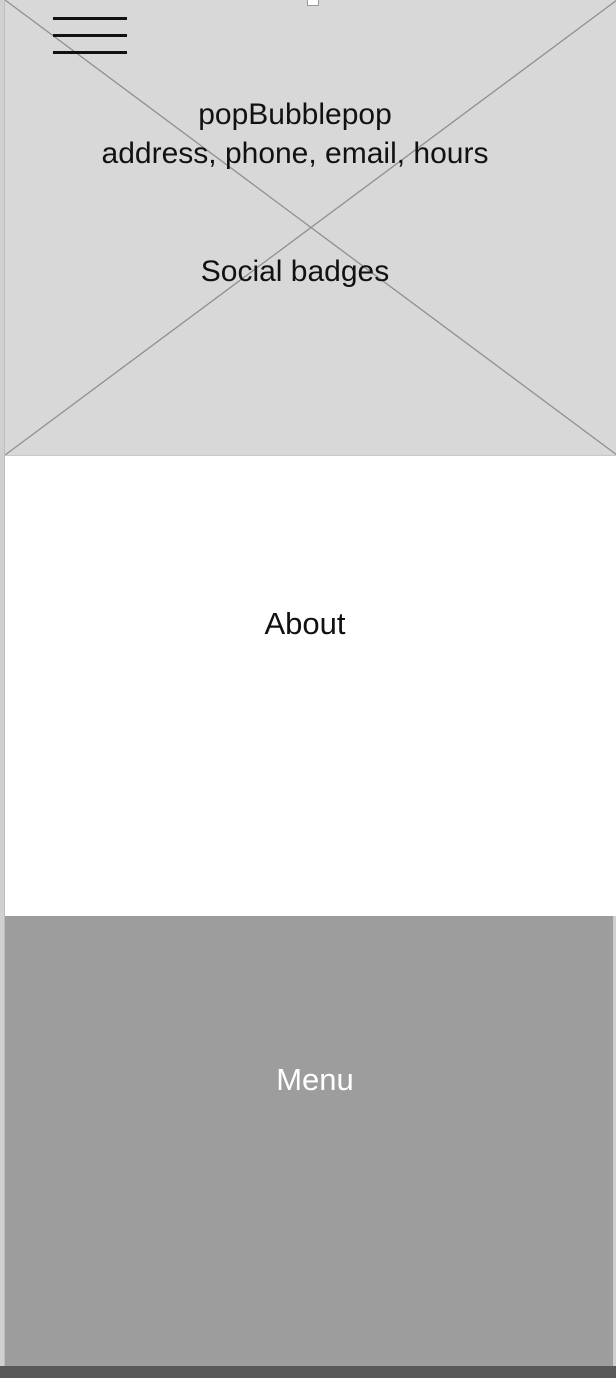 This screenshot has height=1378, width=616. Describe the element at coordinates (313, 3) in the screenshot. I see `resize-handle` at that location.